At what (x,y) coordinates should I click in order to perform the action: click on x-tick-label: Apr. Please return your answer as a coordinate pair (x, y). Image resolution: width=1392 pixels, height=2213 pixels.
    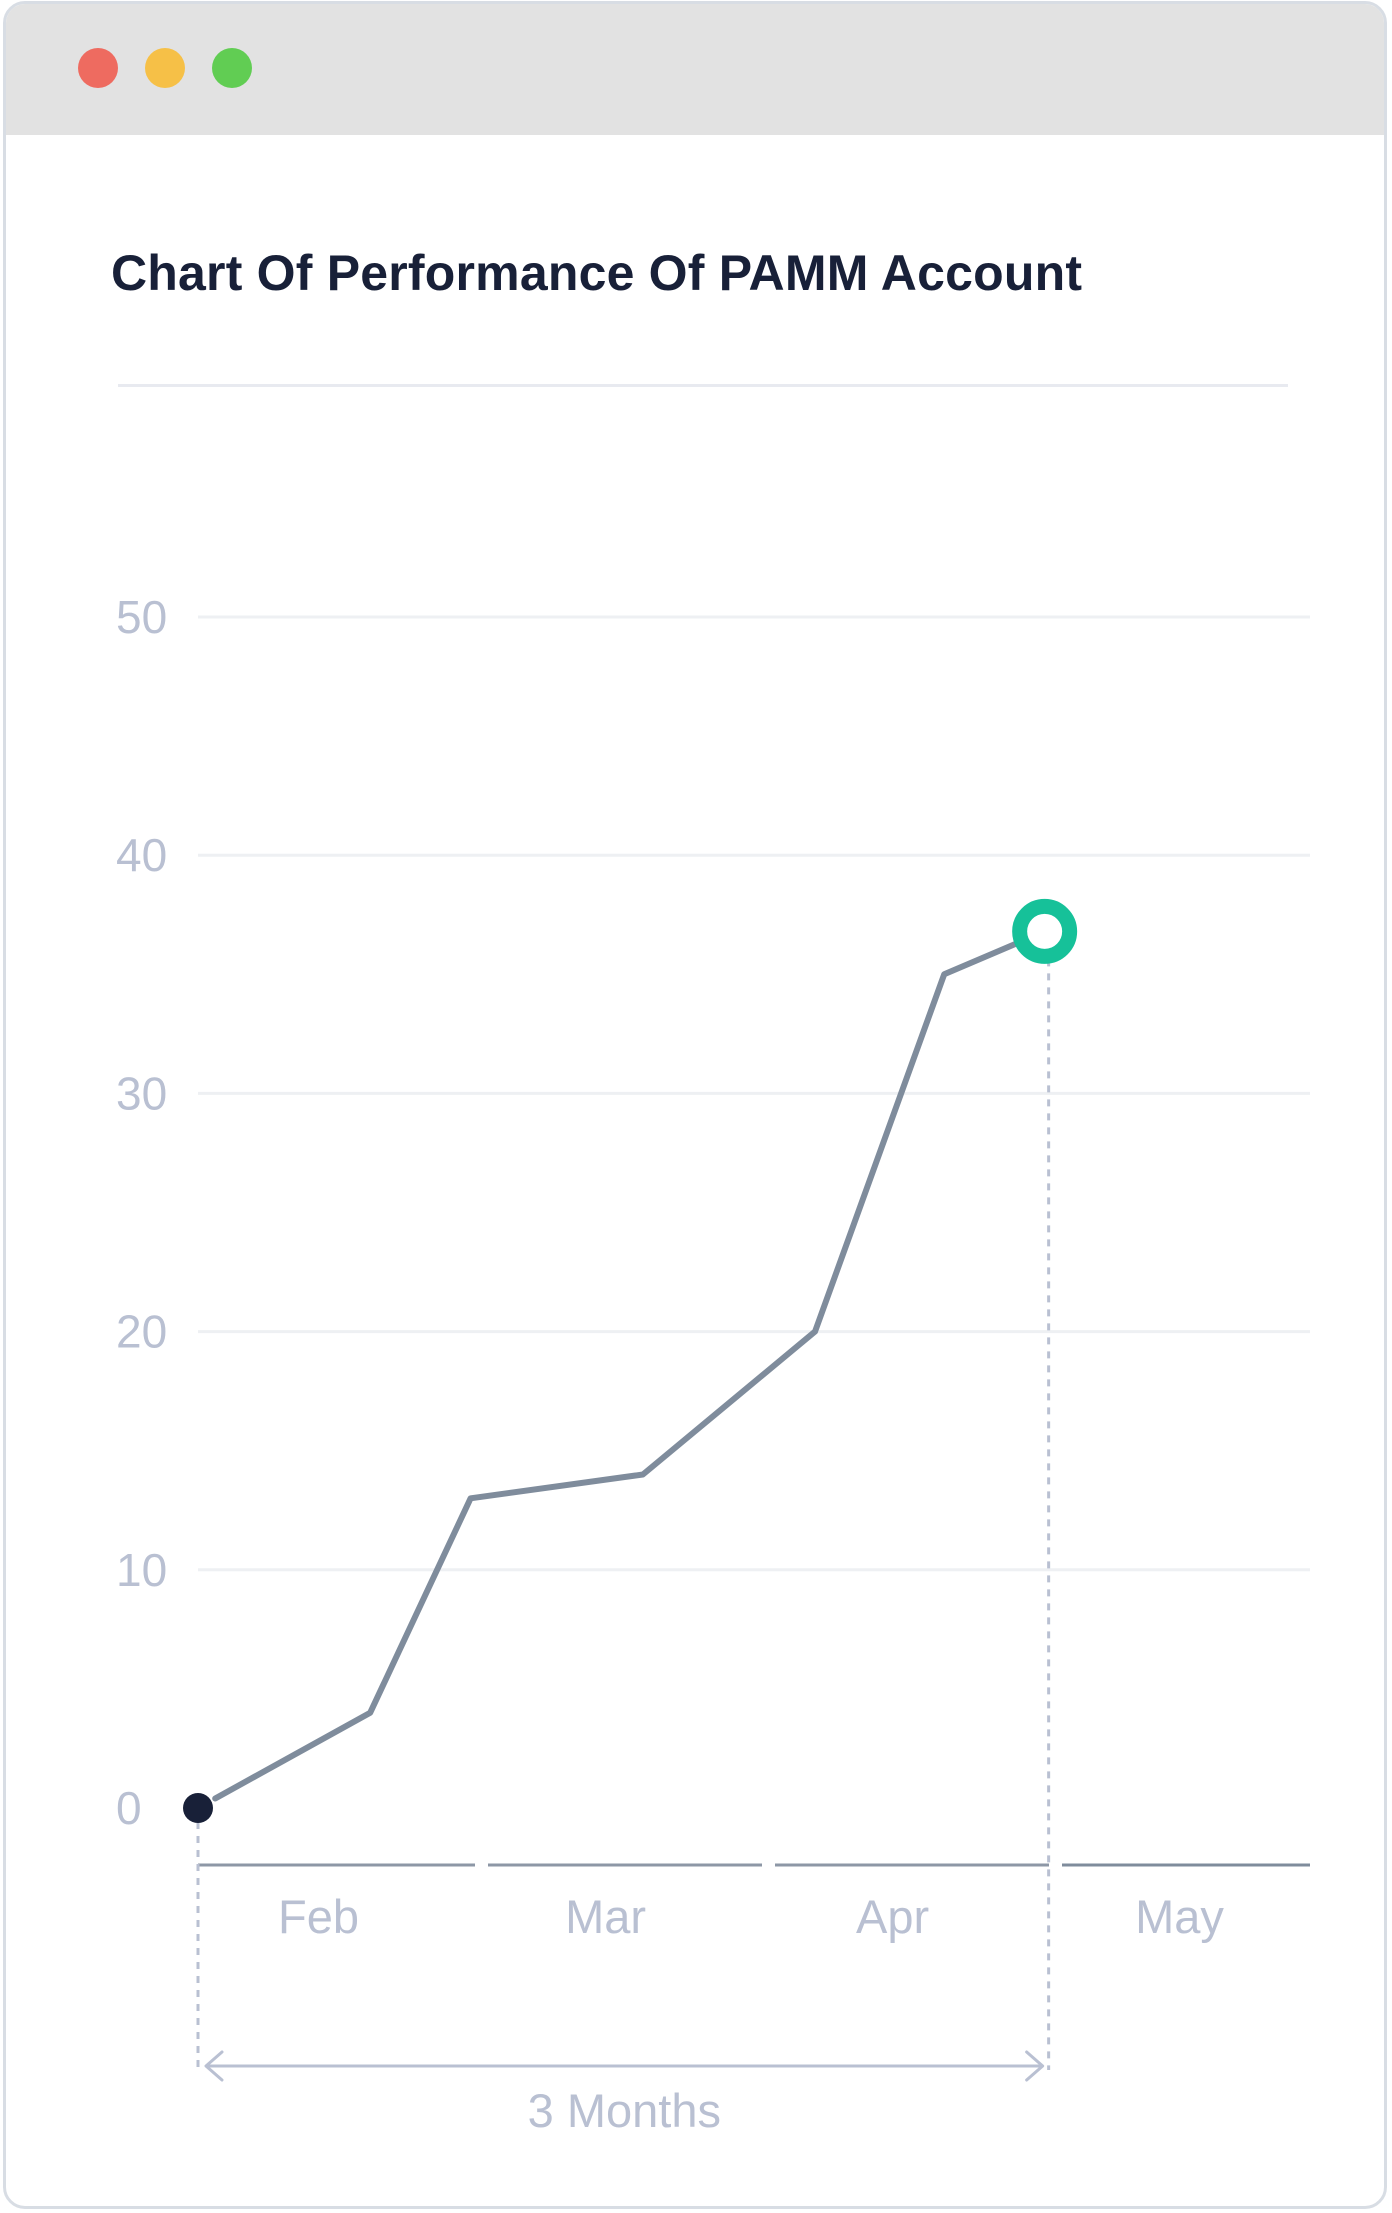
    Looking at the image, I should click on (892, 1916).